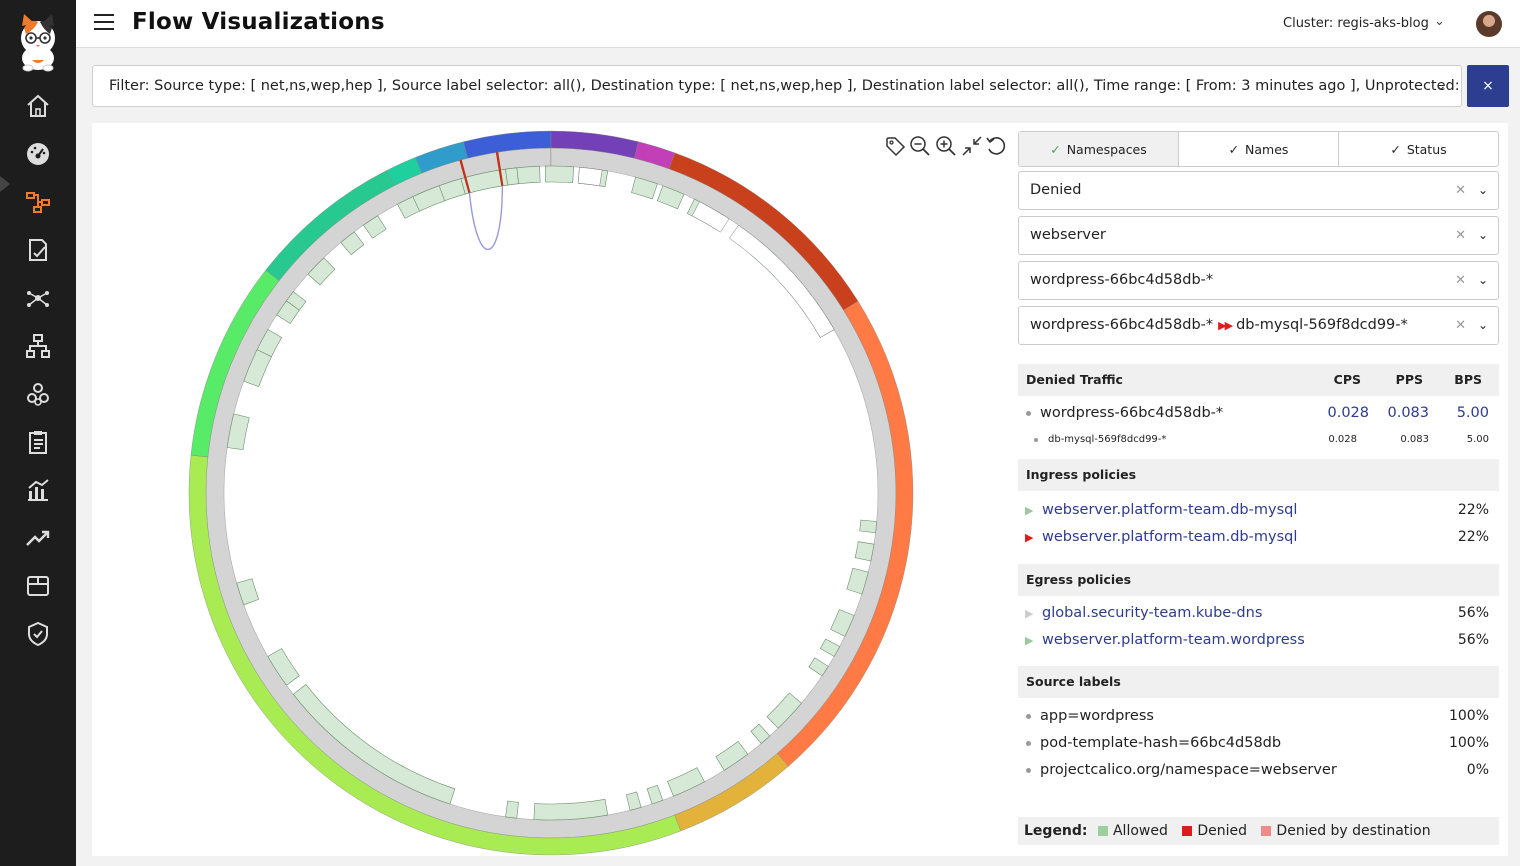 This screenshot has height=866, width=1520. I want to click on nav-policies, so click(38, 250).